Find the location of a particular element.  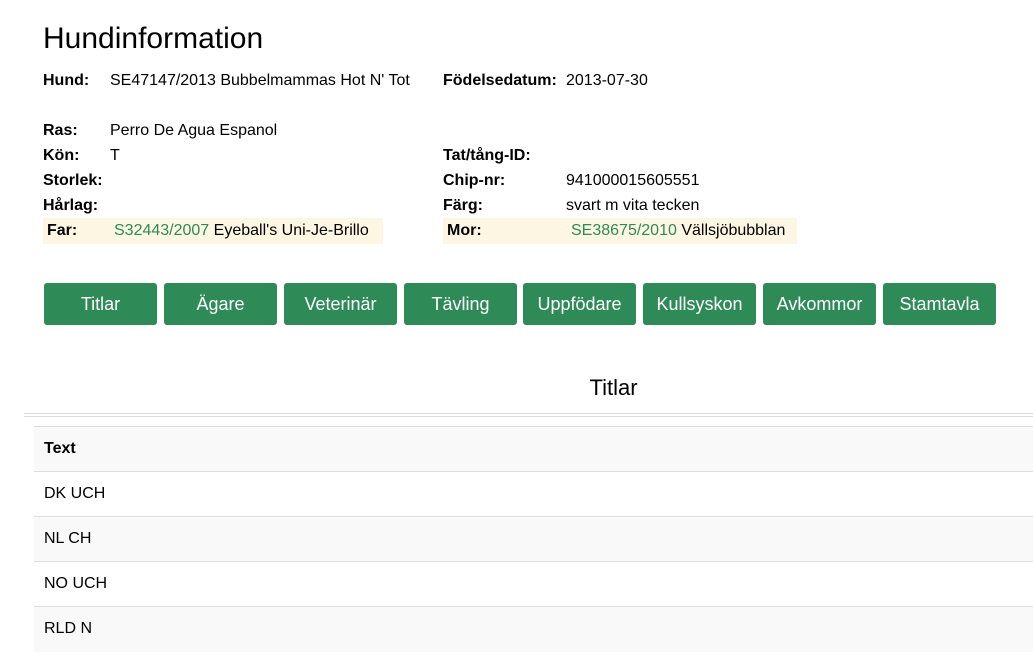

size-label: Storlek: is located at coordinates (73, 180).